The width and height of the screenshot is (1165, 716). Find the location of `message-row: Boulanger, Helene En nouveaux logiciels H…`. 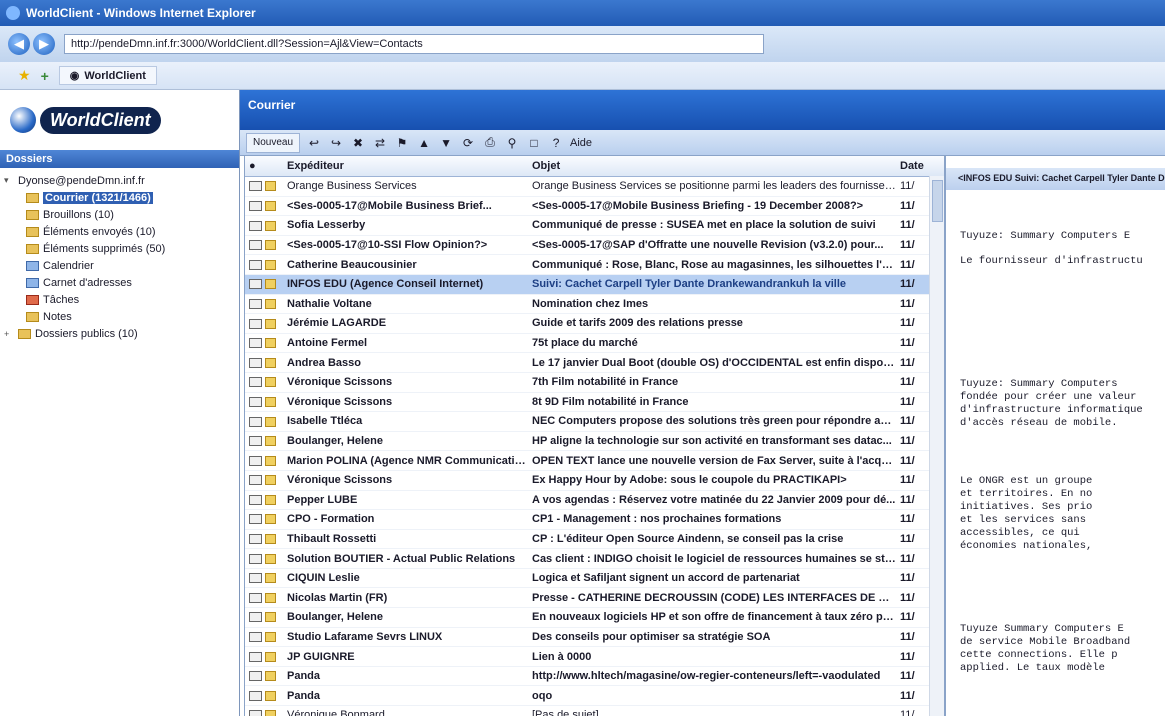

message-row: Boulanger, Helene En nouveaux logiciels H… is located at coordinates (594, 618).